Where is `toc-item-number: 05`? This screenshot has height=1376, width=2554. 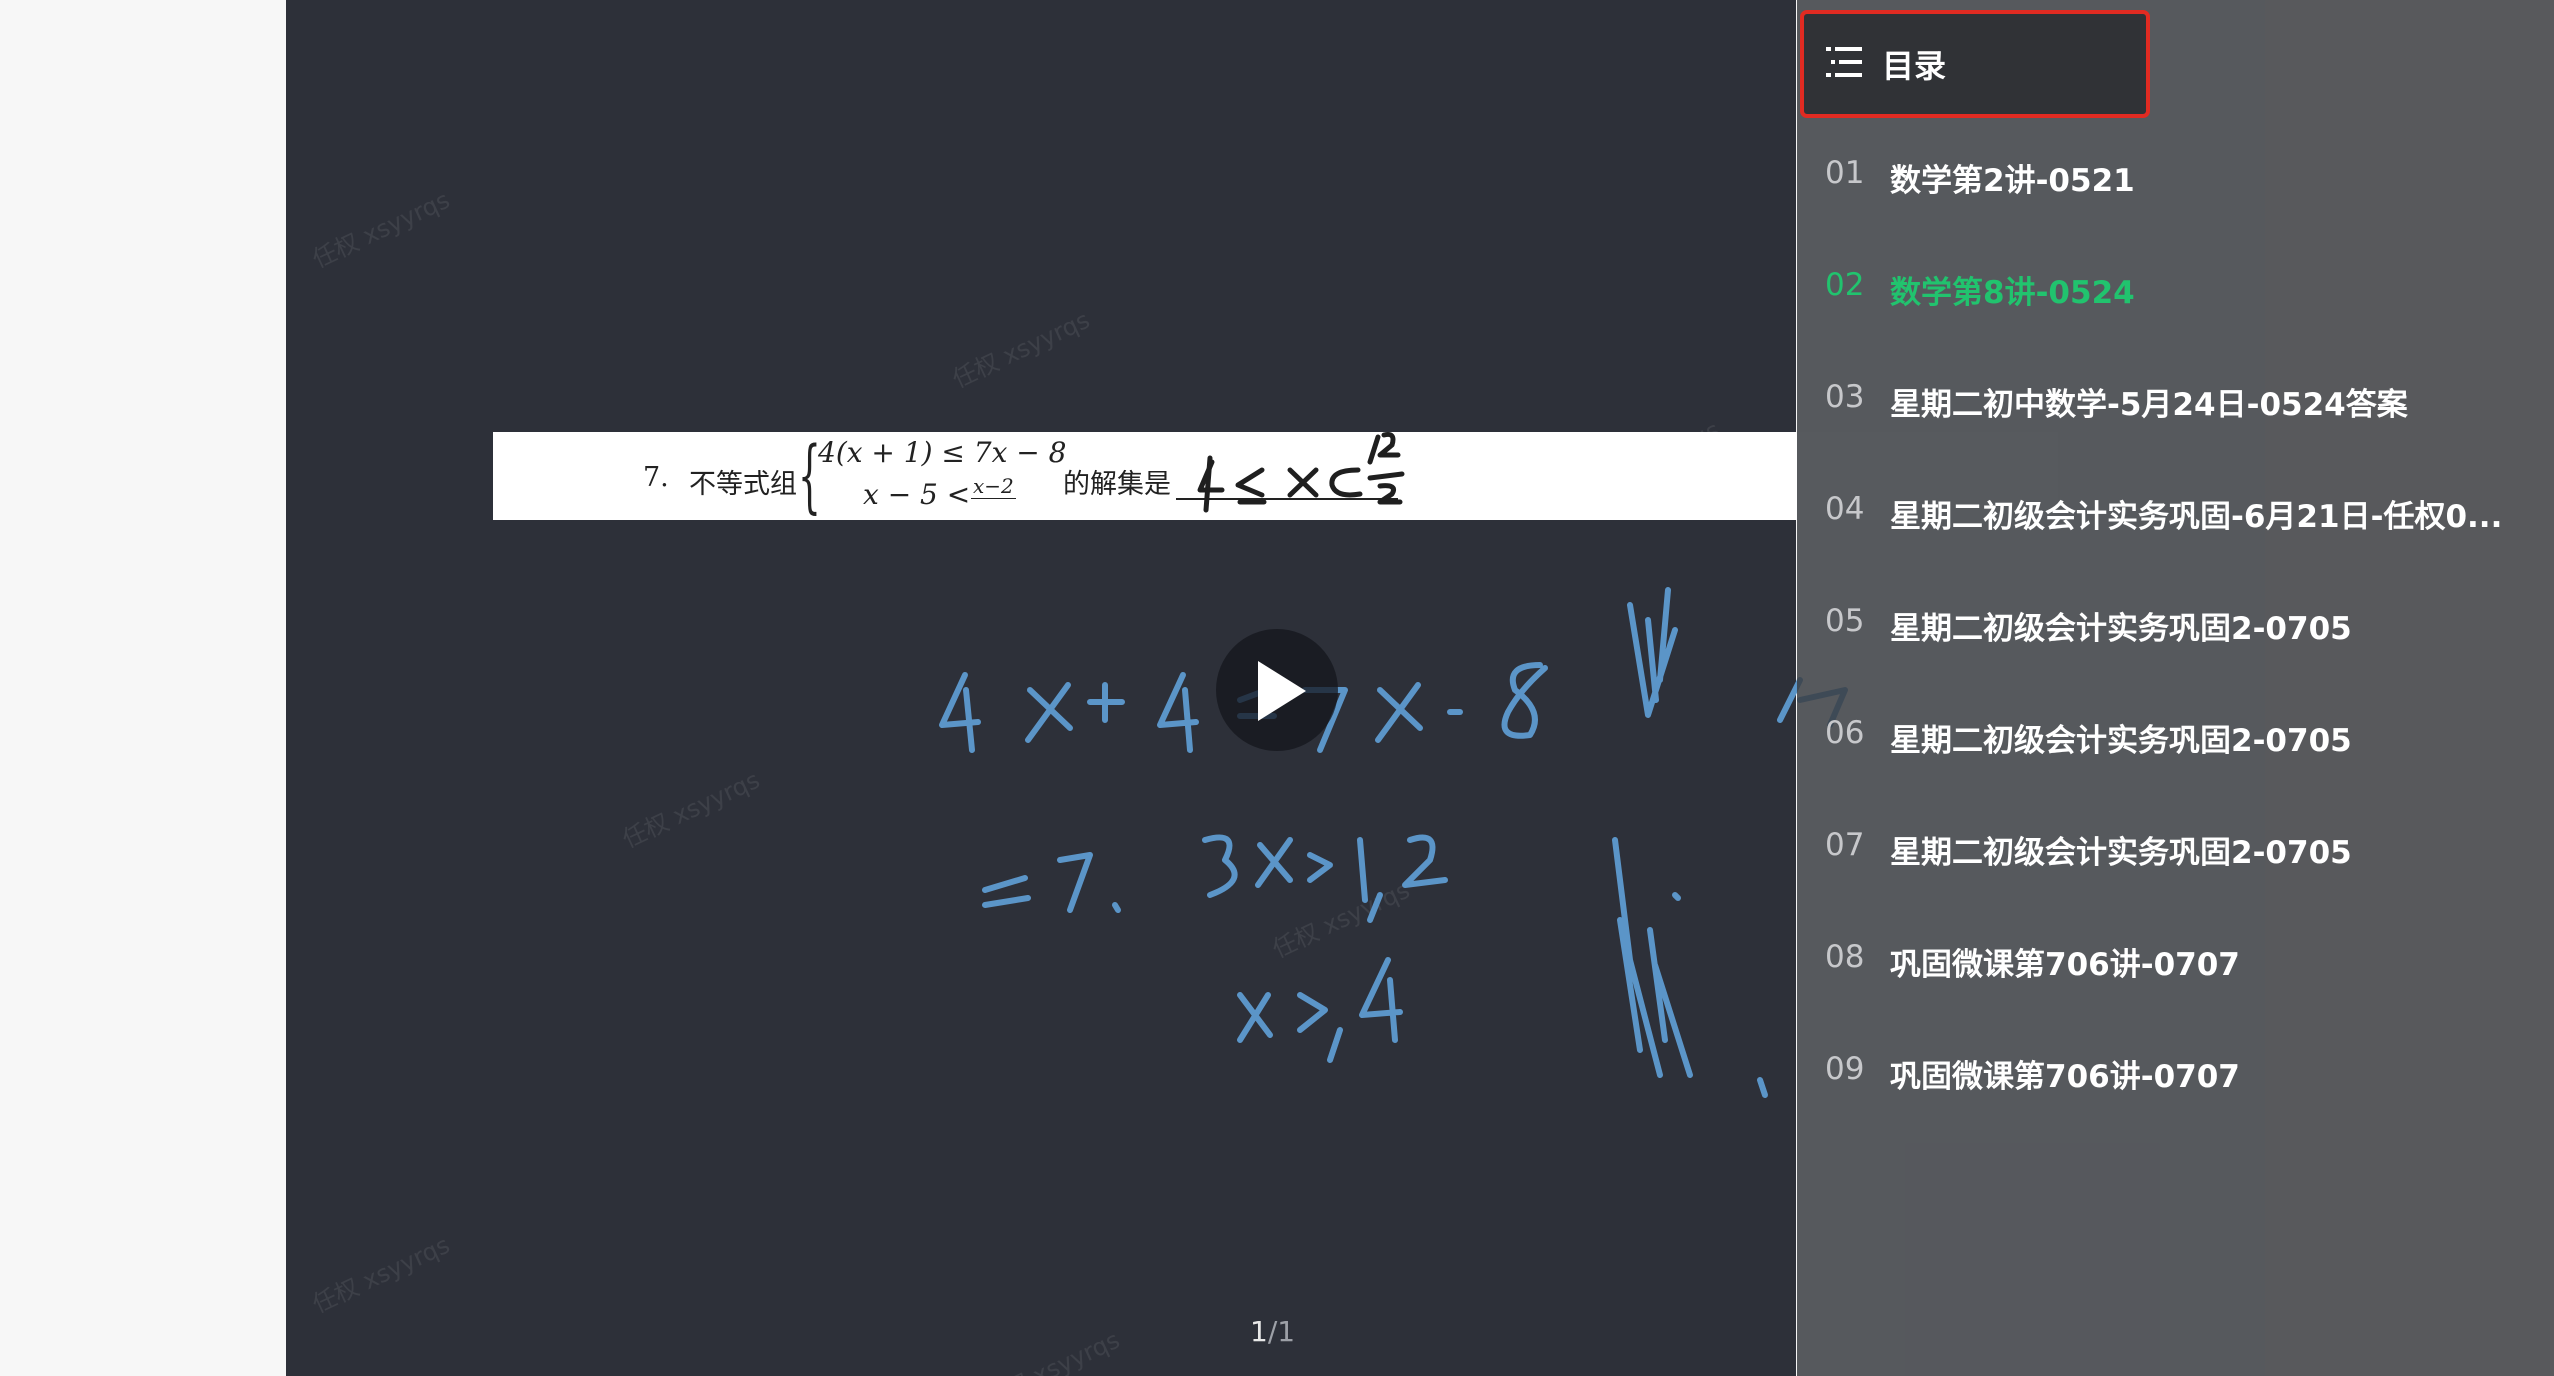 toc-item-number: 05 is located at coordinates (1845, 621).